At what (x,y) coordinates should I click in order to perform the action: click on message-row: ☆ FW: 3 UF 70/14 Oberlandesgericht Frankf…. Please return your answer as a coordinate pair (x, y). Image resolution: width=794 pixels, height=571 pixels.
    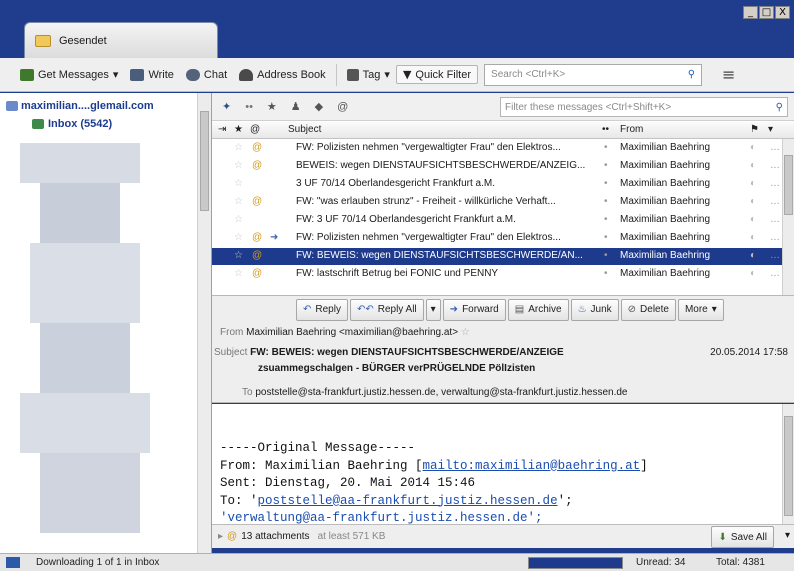
    Looking at the image, I should click on (497, 220).